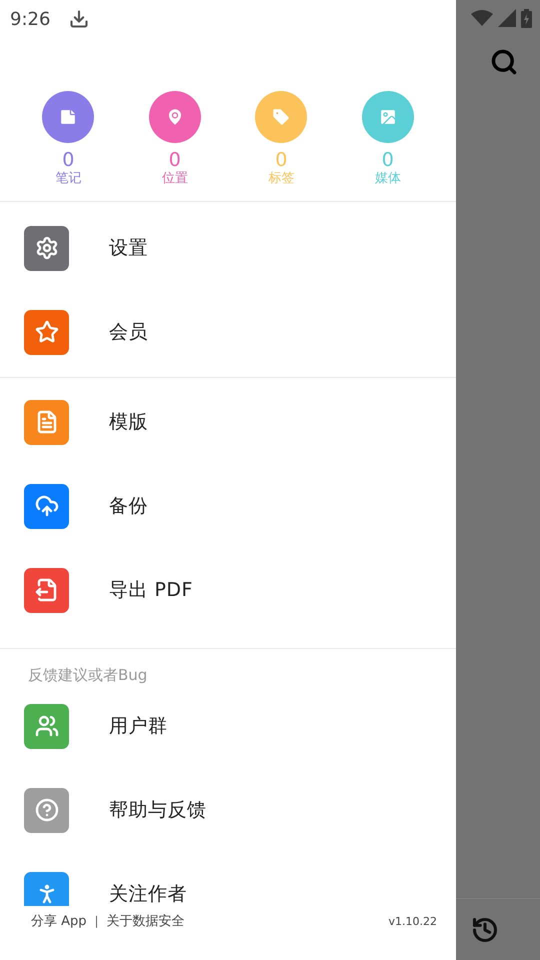  I want to click on section-header: 反馈建议或者Bug, so click(88, 675).